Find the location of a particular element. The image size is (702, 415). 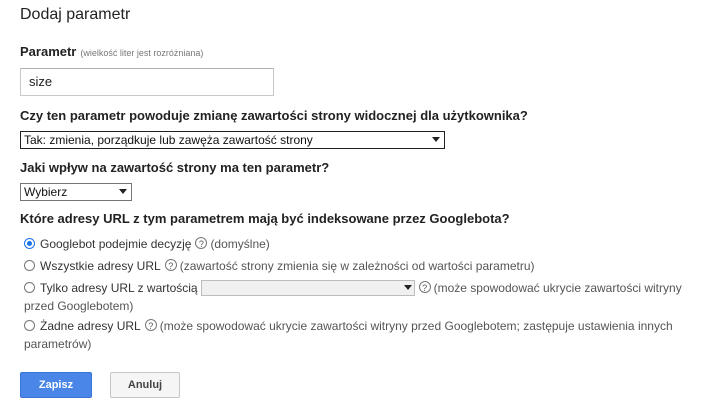

option-label: Tylko adresy URL z wartością is located at coordinates (119, 288).